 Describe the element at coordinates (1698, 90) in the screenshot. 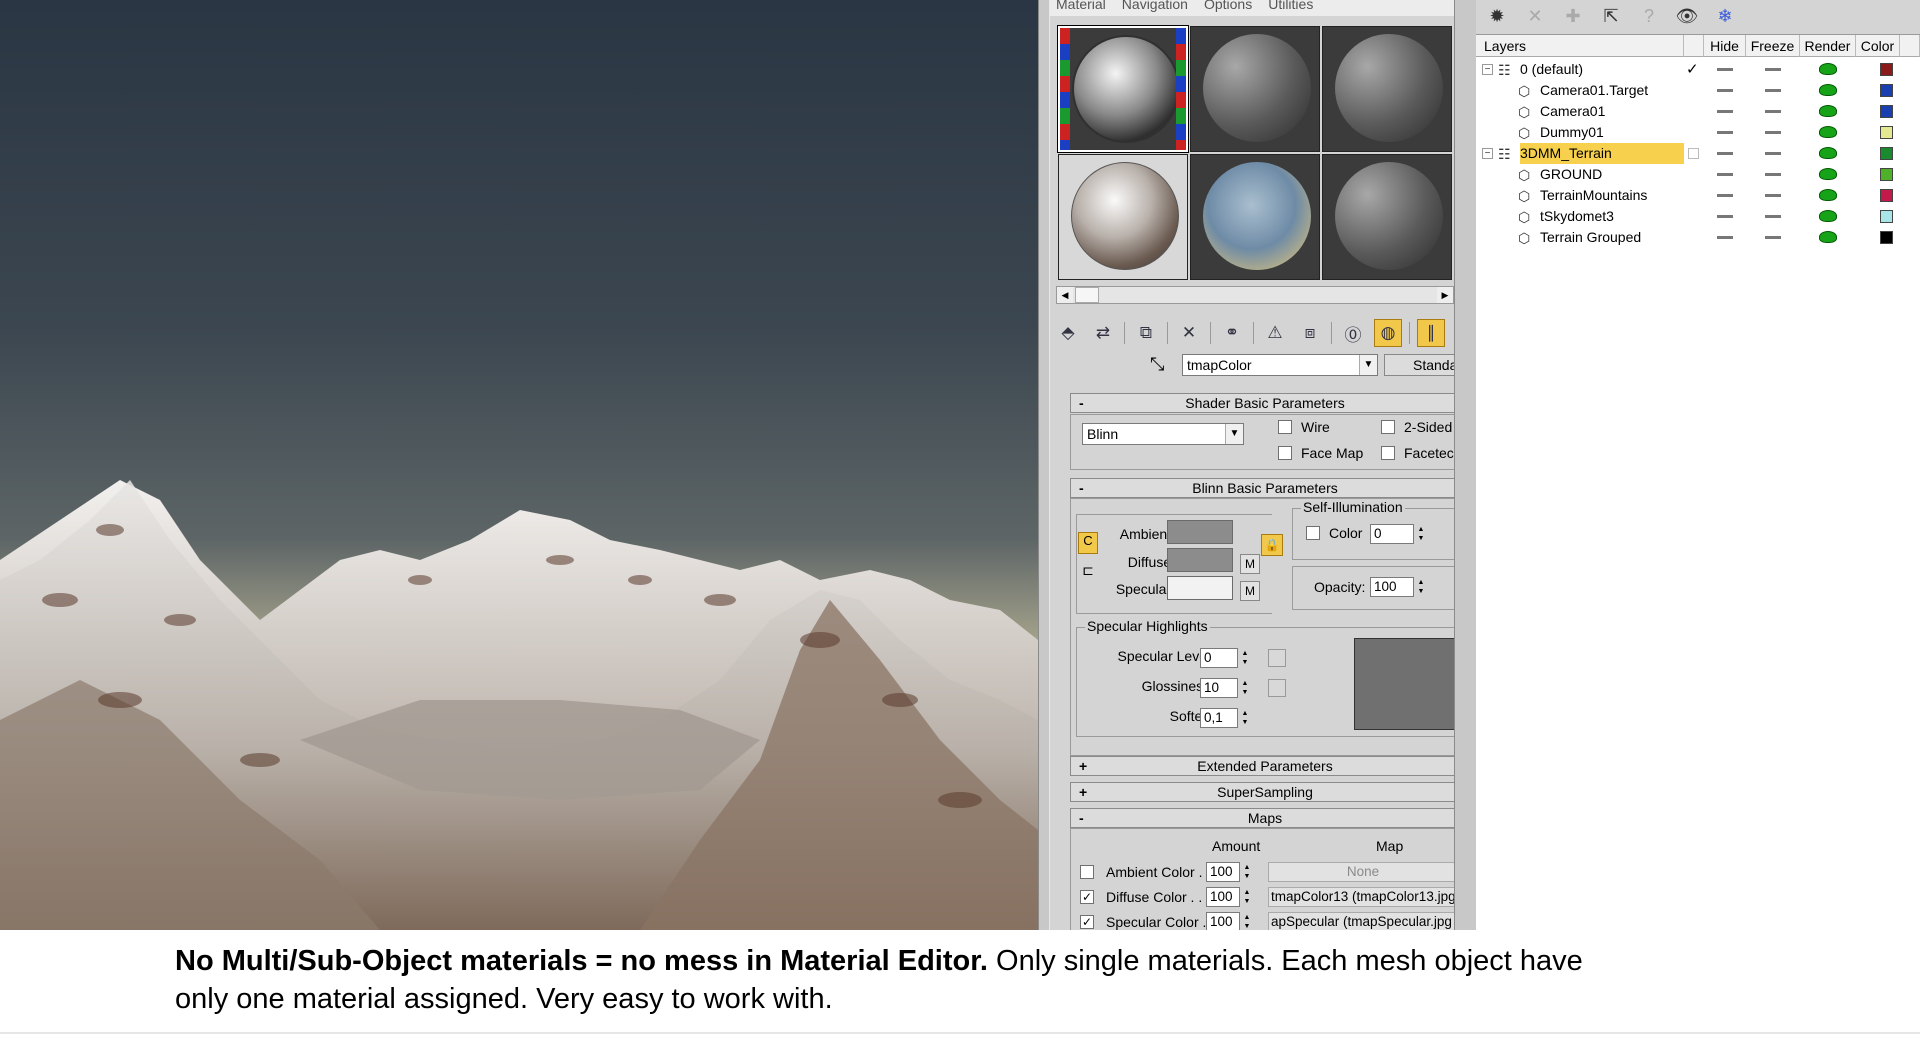

I see `object-row: ⬡ Camera01.Target` at that location.